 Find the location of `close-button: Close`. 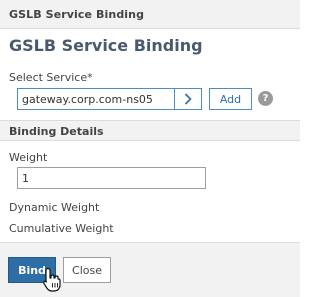

close-button: Close is located at coordinates (87, 270).